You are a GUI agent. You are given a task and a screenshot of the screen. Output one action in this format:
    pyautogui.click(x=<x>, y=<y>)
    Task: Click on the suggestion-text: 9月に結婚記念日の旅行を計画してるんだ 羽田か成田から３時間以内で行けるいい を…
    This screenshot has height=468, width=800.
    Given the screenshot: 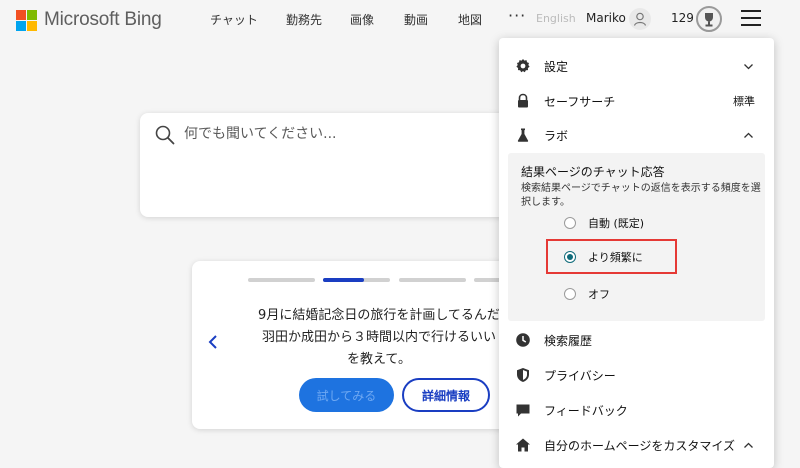 What is the action you would take?
    pyautogui.click(x=377, y=338)
    